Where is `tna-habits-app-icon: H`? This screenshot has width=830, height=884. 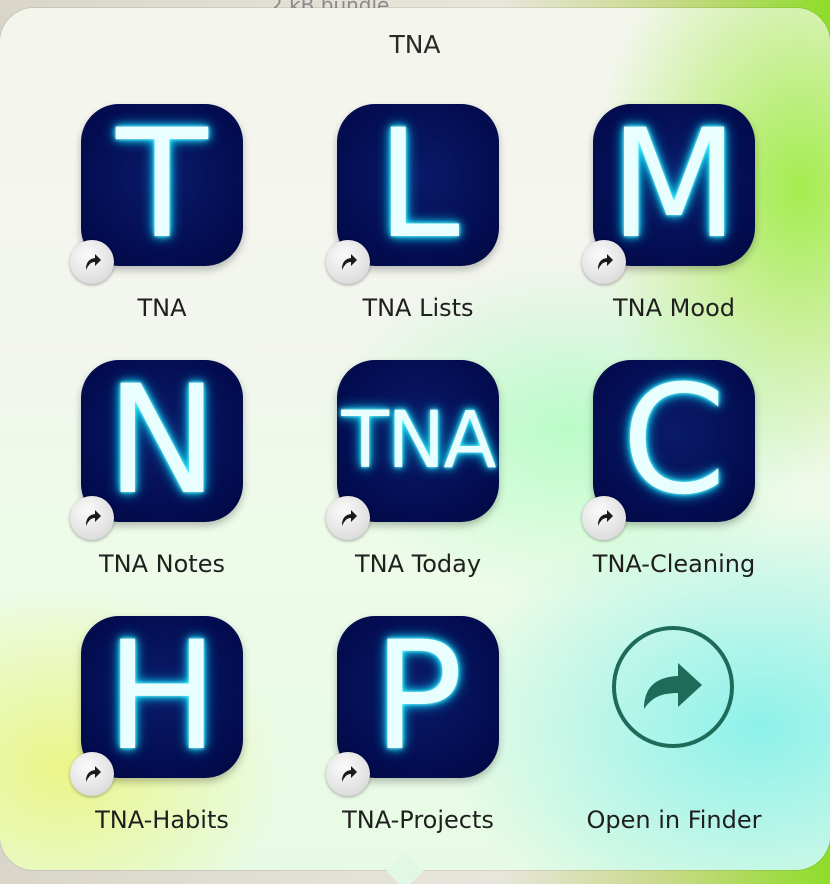 tna-habits-app-icon: H is located at coordinates (162, 697).